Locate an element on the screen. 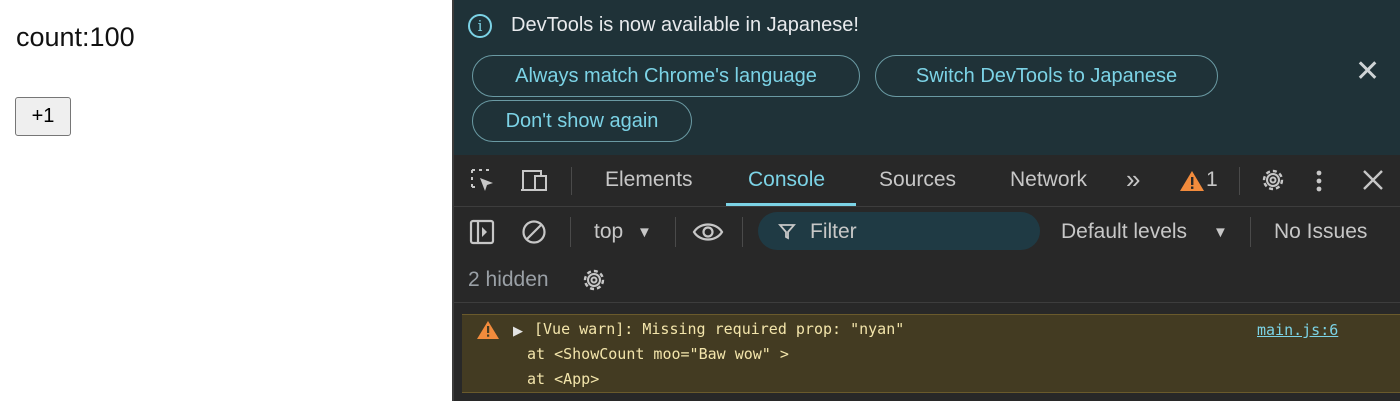 This screenshot has height=401, width=1400. tab-sources: Sources is located at coordinates (917, 180).